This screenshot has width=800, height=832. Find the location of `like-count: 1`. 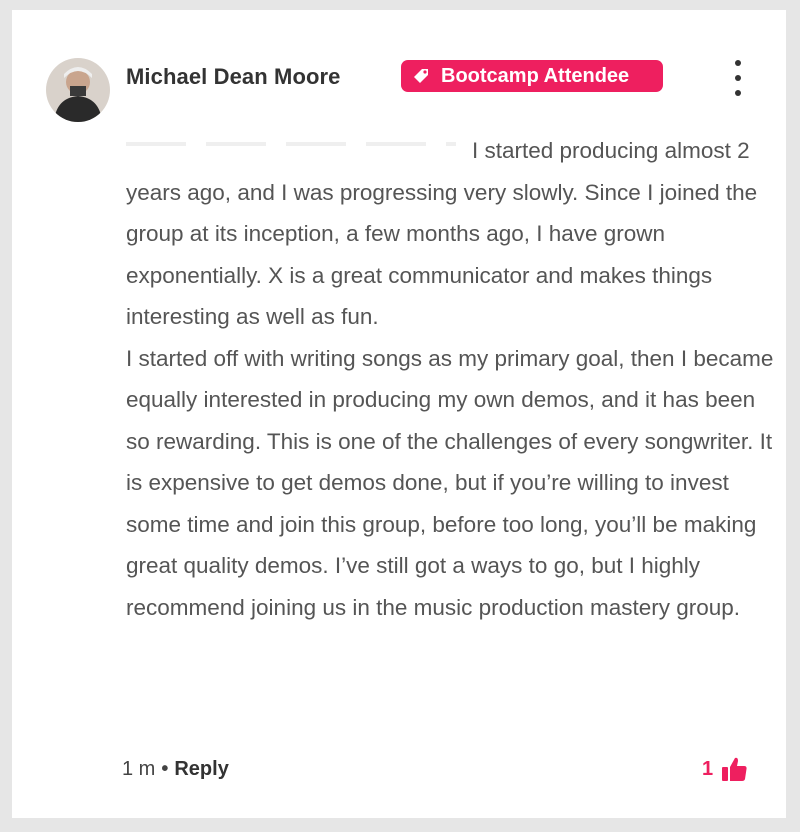

like-count: 1 is located at coordinates (708, 768).